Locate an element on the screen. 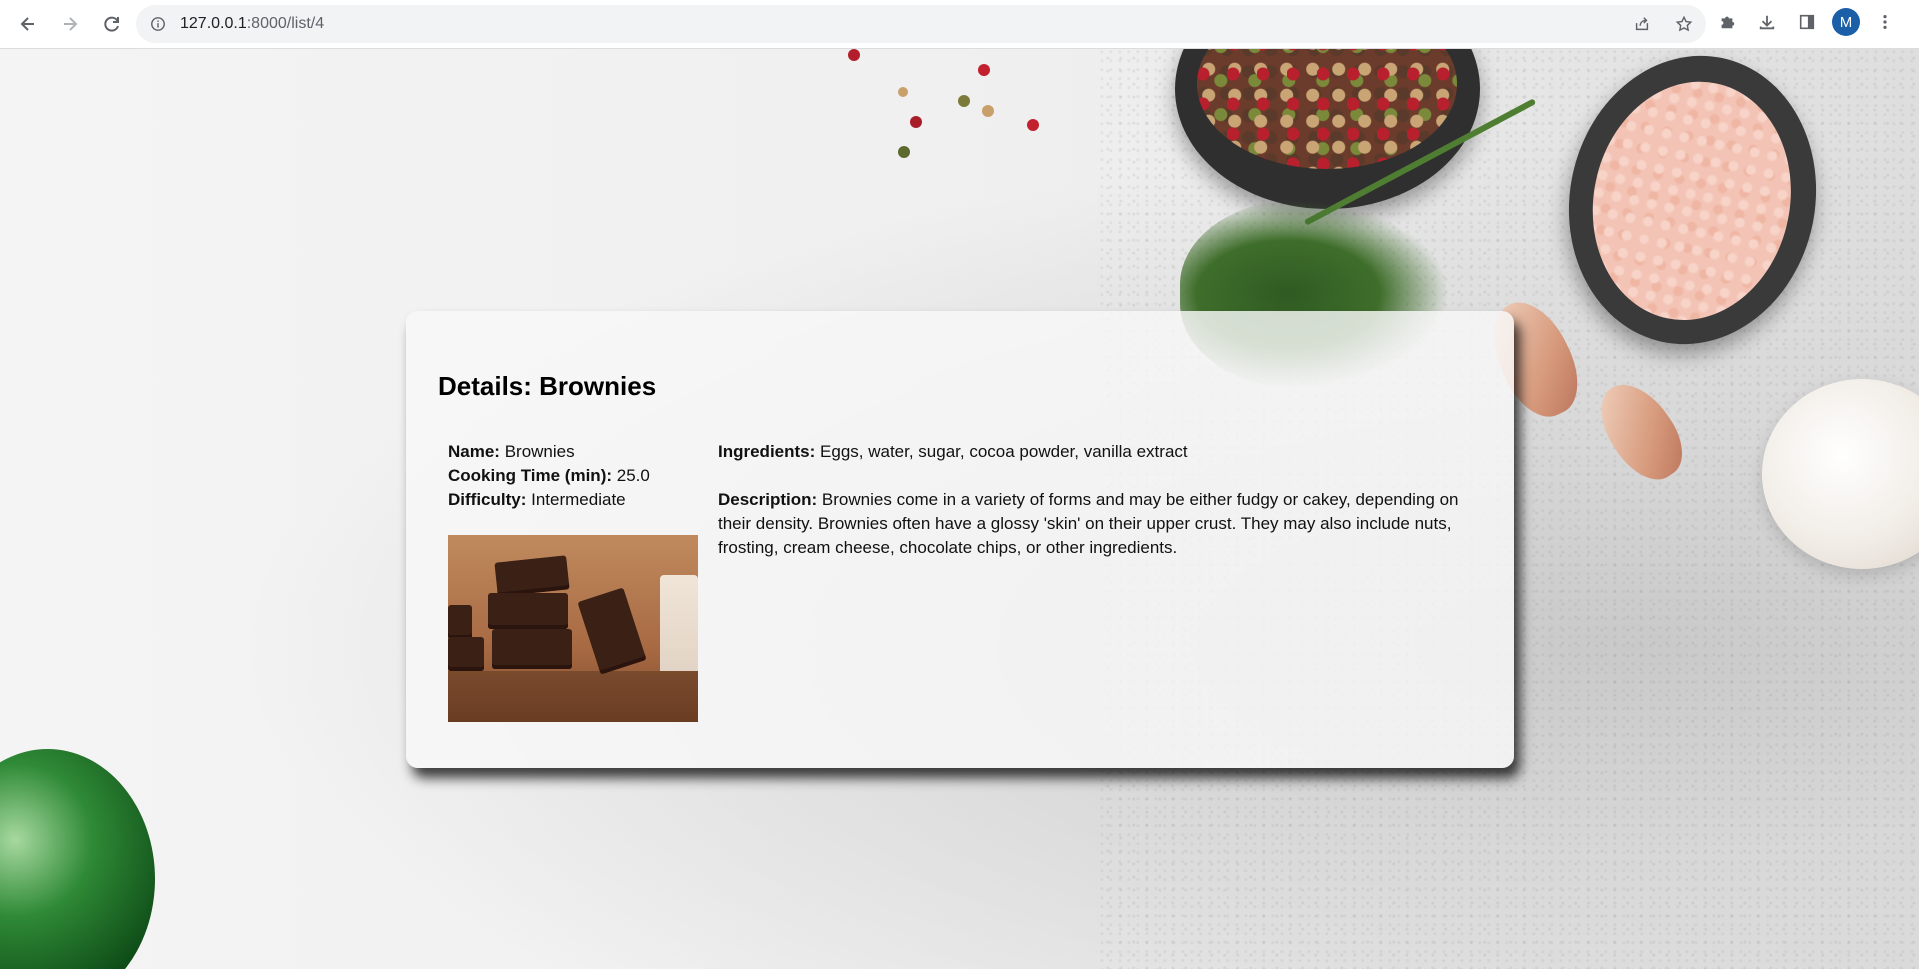 The height and width of the screenshot is (969, 1919). recipe-image is located at coordinates (573, 628).